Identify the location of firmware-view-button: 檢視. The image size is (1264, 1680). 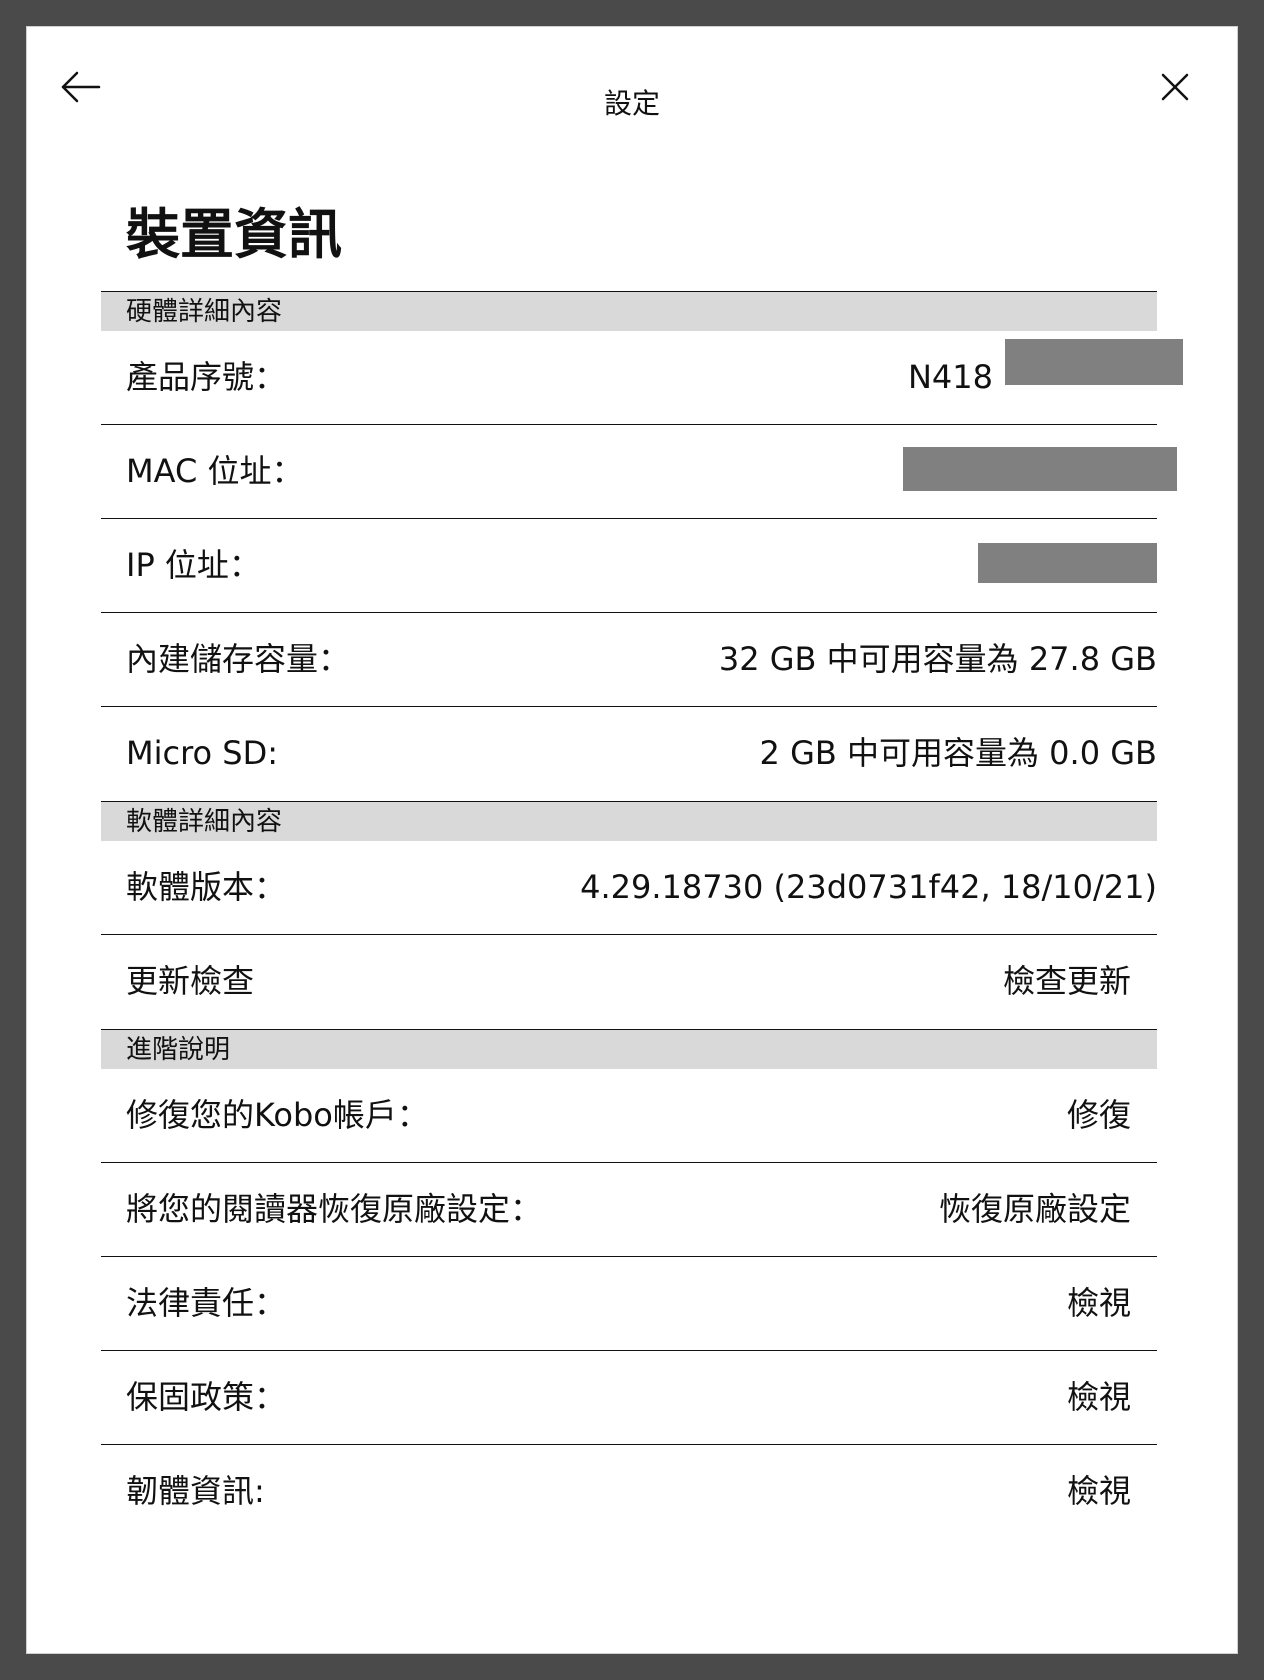
(1099, 1491).